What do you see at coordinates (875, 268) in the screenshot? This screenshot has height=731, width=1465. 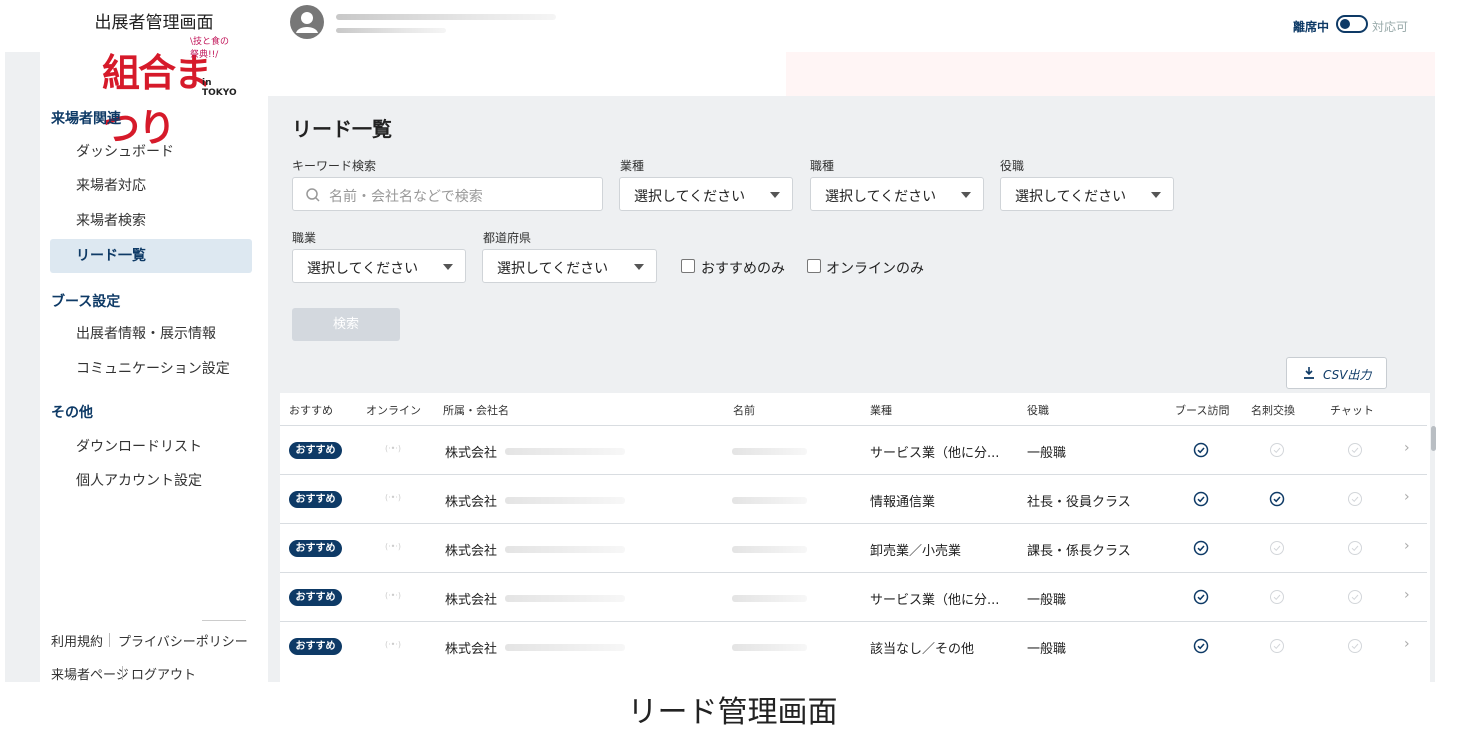 I see `online-only-label: オンラインのみ` at bounding box center [875, 268].